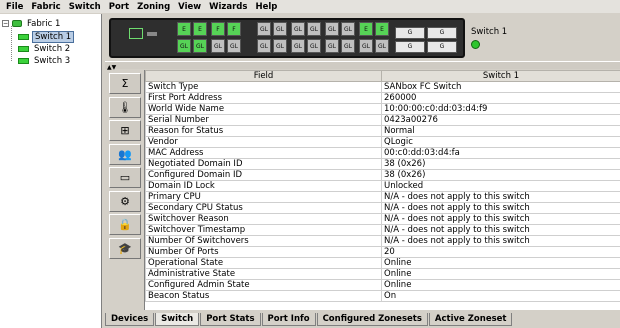  Describe the element at coordinates (470, 319) in the screenshot. I see `tab-active-zoneset: Active Zoneset` at that location.